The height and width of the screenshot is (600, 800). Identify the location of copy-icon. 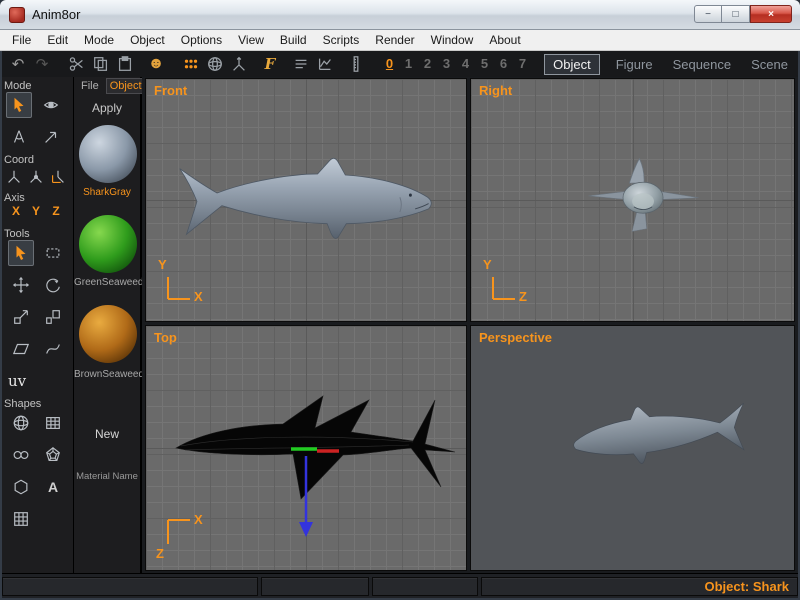
(101, 64).